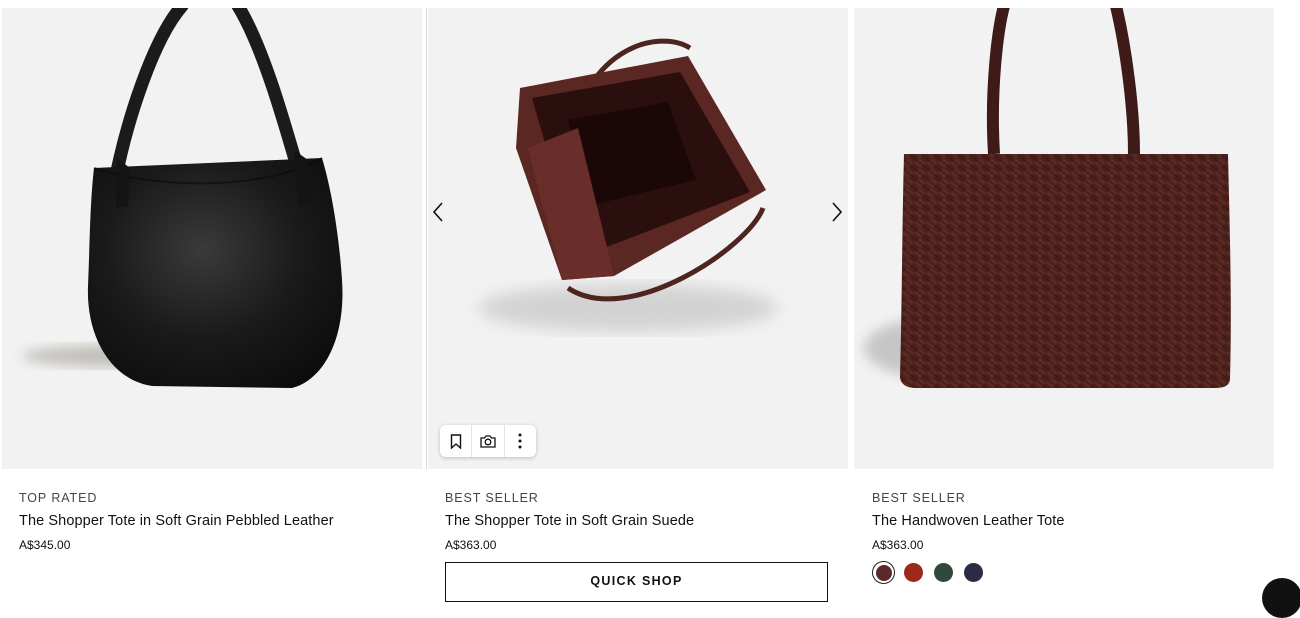 The height and width of the screenshot is (618, 1300). I want to click on product-badge: TOP RATED, so click(58, 498).